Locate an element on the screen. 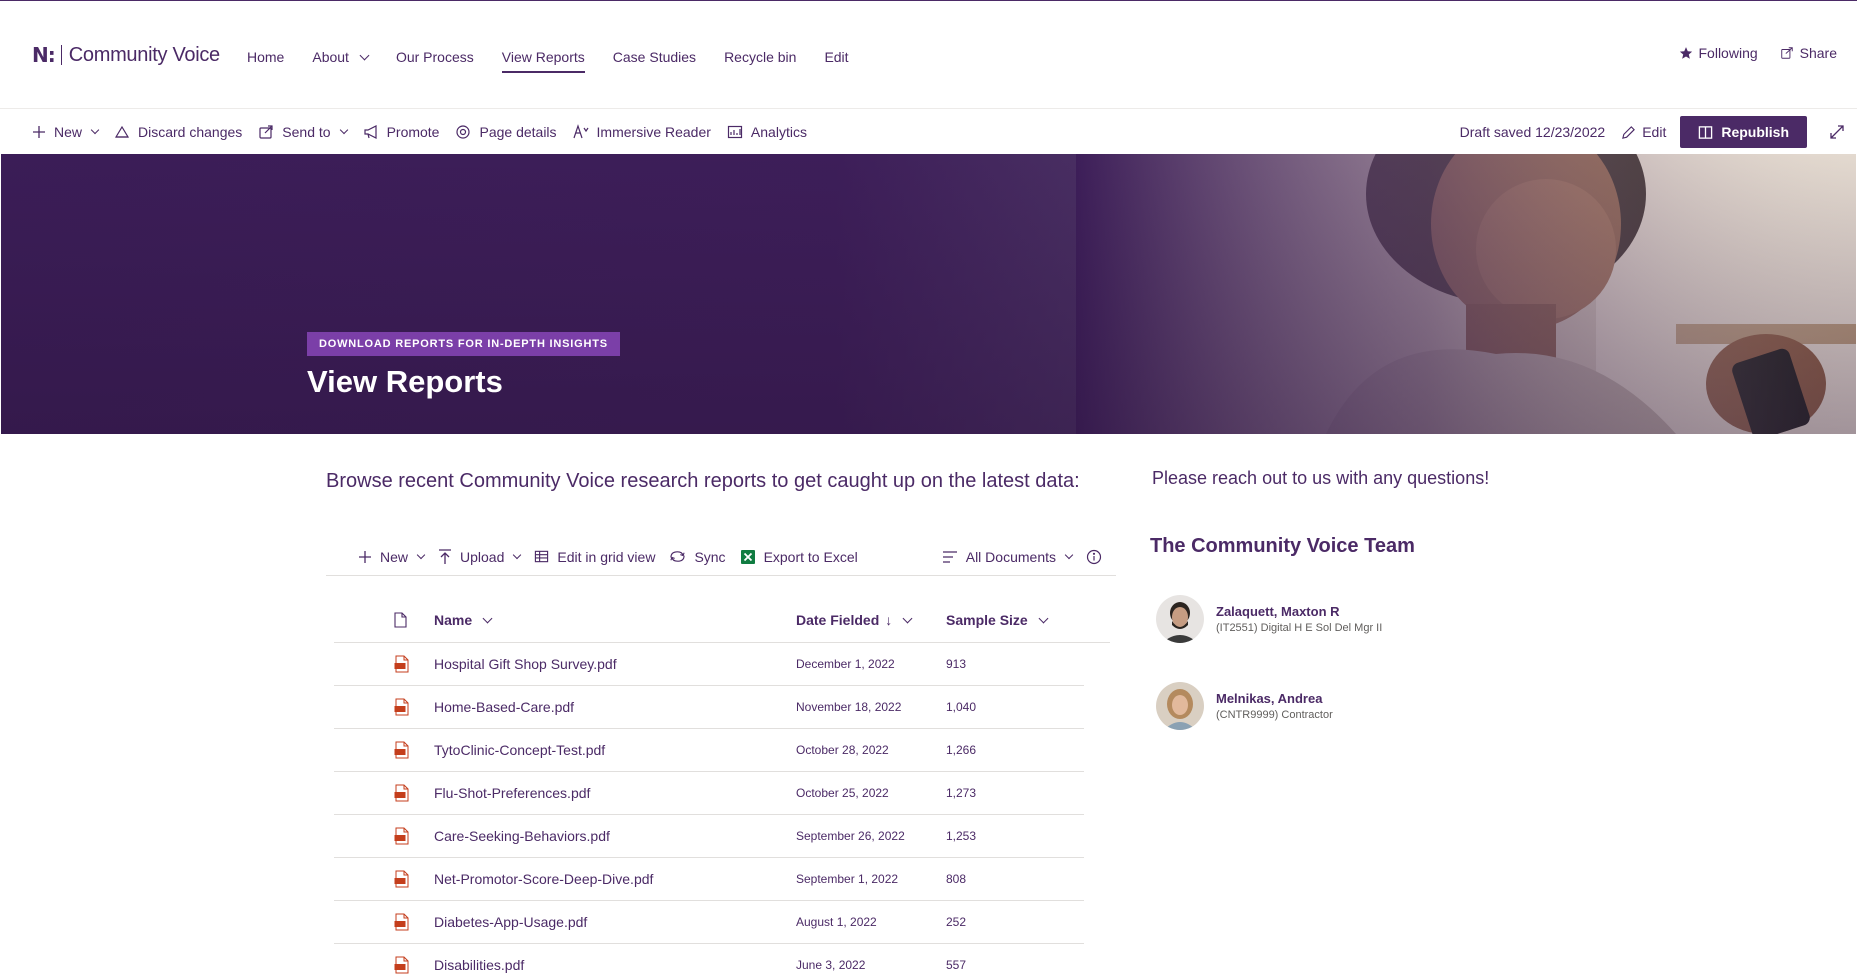  new-label: New is located at coordinates (68, 132).